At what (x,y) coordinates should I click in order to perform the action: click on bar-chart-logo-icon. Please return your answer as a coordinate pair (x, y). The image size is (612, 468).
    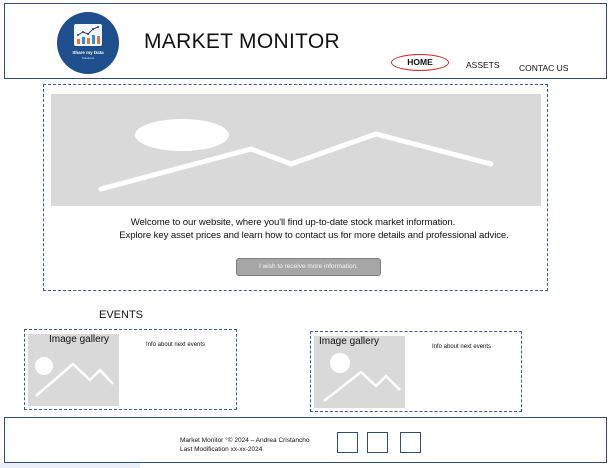
    Looking at the image, I should click on (88, 35).